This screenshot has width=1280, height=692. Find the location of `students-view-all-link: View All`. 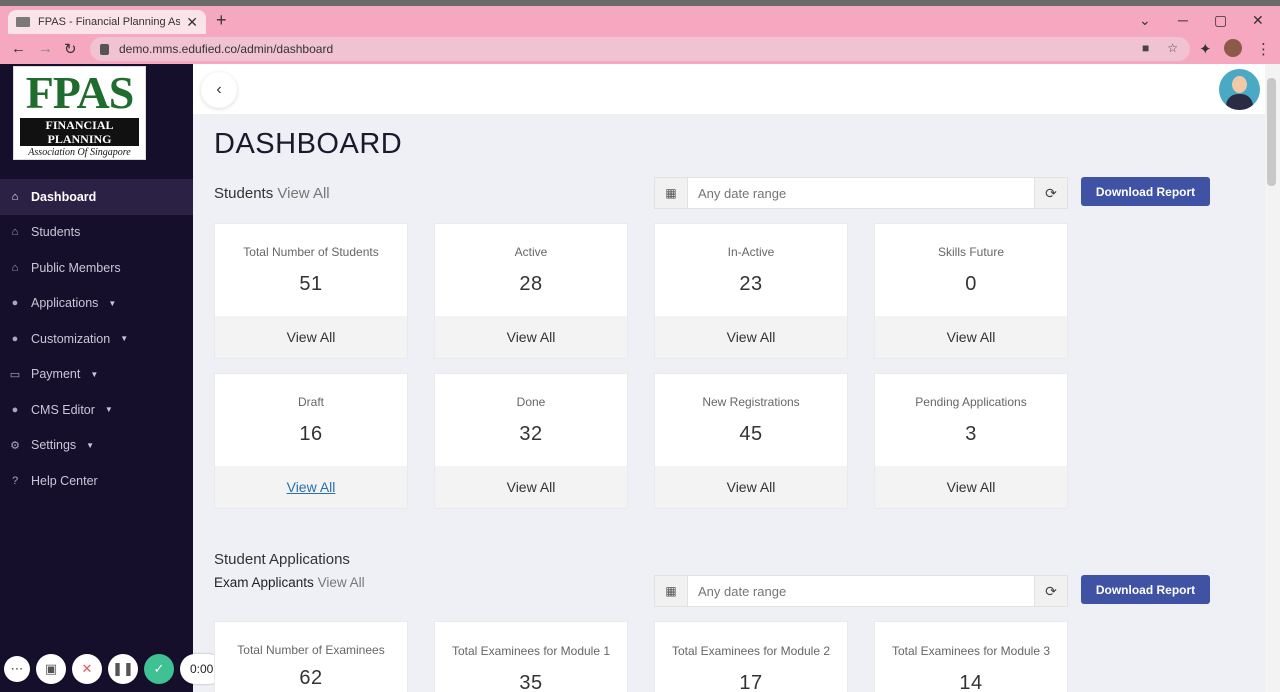

students-view-all-link: View All is located at coordinates (303, 193).